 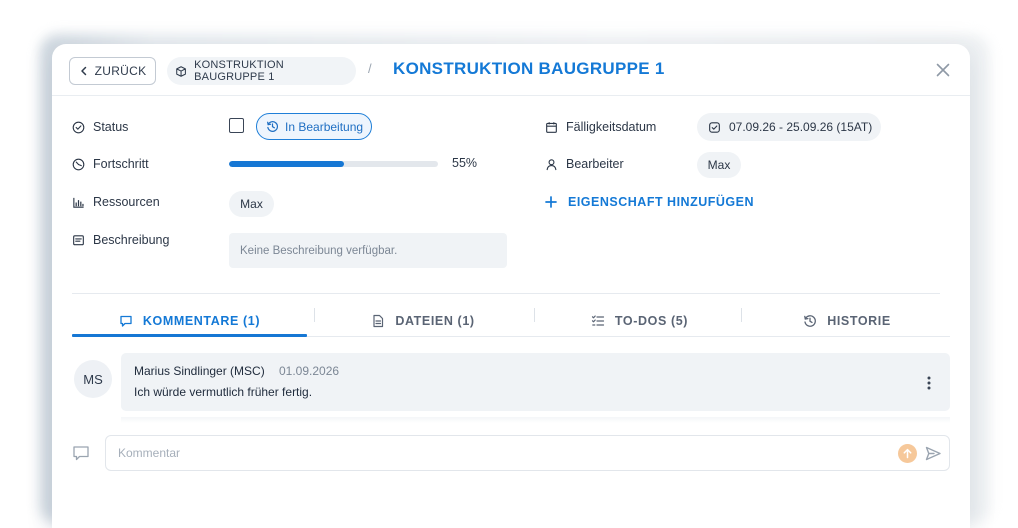 I want to click on due-date-label: Fälligkeitsdatum, so click(x=600, y=127).